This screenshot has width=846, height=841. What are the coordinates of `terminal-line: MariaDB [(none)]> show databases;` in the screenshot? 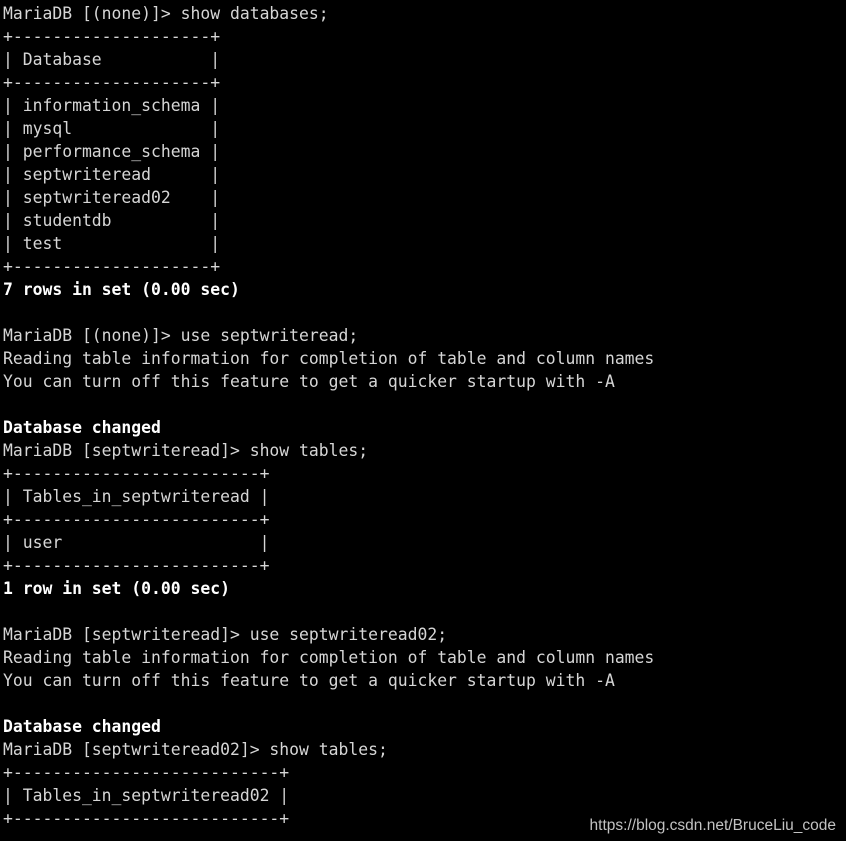 It's located at (166, 13).